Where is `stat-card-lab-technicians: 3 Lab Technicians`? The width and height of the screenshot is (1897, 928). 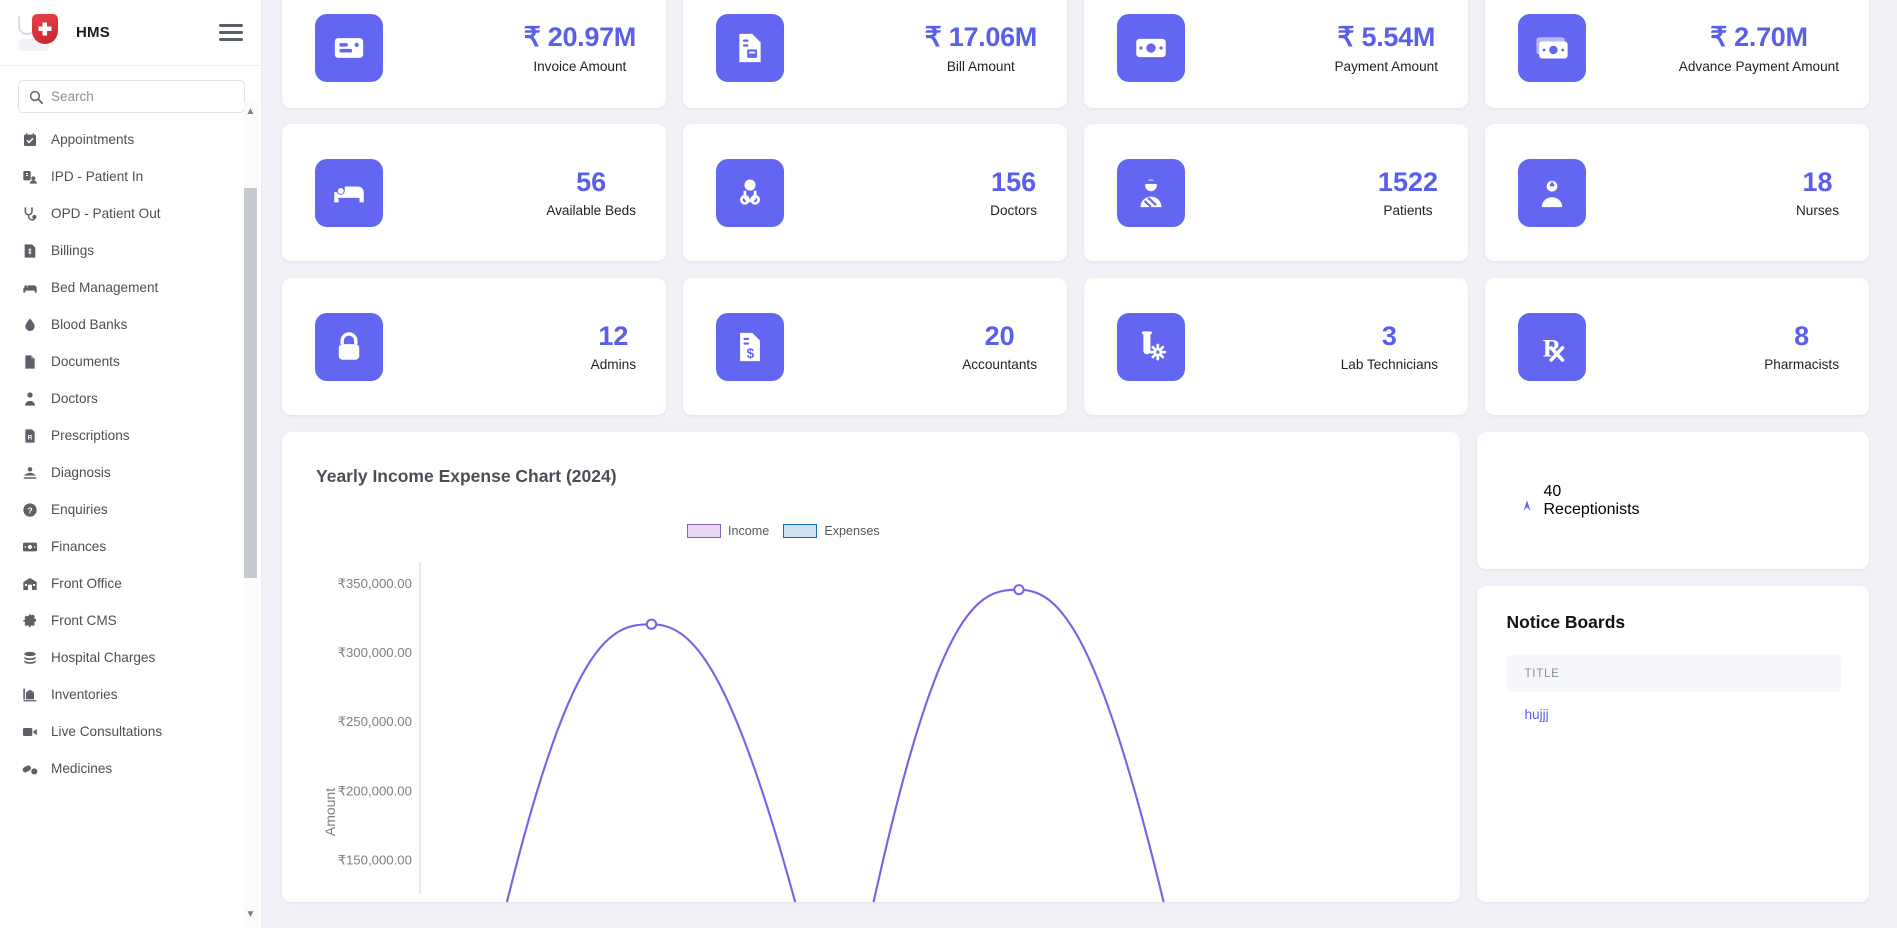 stat-card-lab-technicians: 3 Lab Technicians is located at coordinates (1276, 346).